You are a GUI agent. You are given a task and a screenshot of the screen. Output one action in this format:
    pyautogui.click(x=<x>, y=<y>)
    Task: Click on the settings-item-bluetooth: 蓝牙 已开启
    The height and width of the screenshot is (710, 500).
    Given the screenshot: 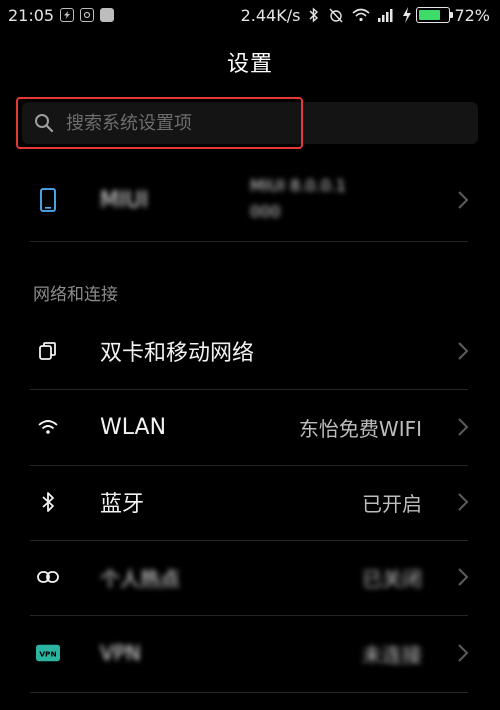 What is the action you would take?
    pyautogui.click(x=250, y=502)
    